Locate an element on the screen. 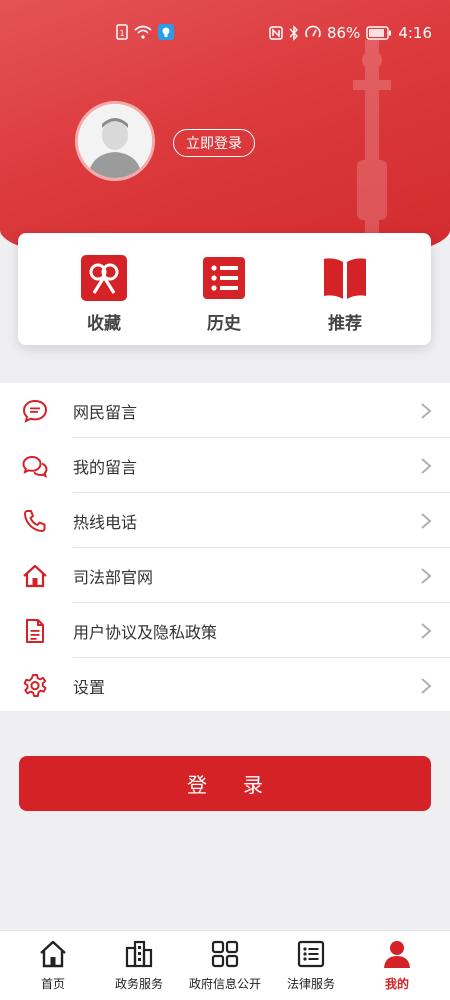 This screenshot has height=1000, width=450. sim-icon: 1 is located at coordinates (122, 32).